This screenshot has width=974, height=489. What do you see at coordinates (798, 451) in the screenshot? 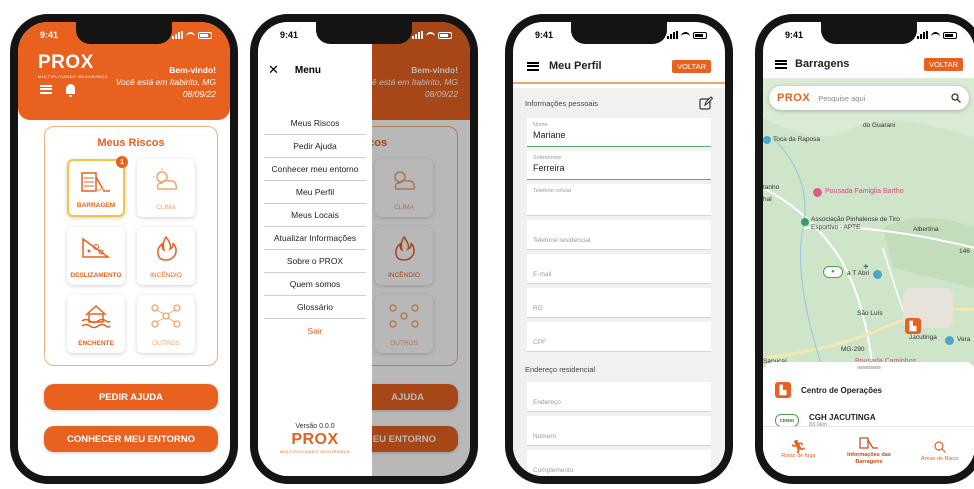
I see `nav-escape-routes: 🏃︎ Rotas de fuga` at bounding box center [798, 451].